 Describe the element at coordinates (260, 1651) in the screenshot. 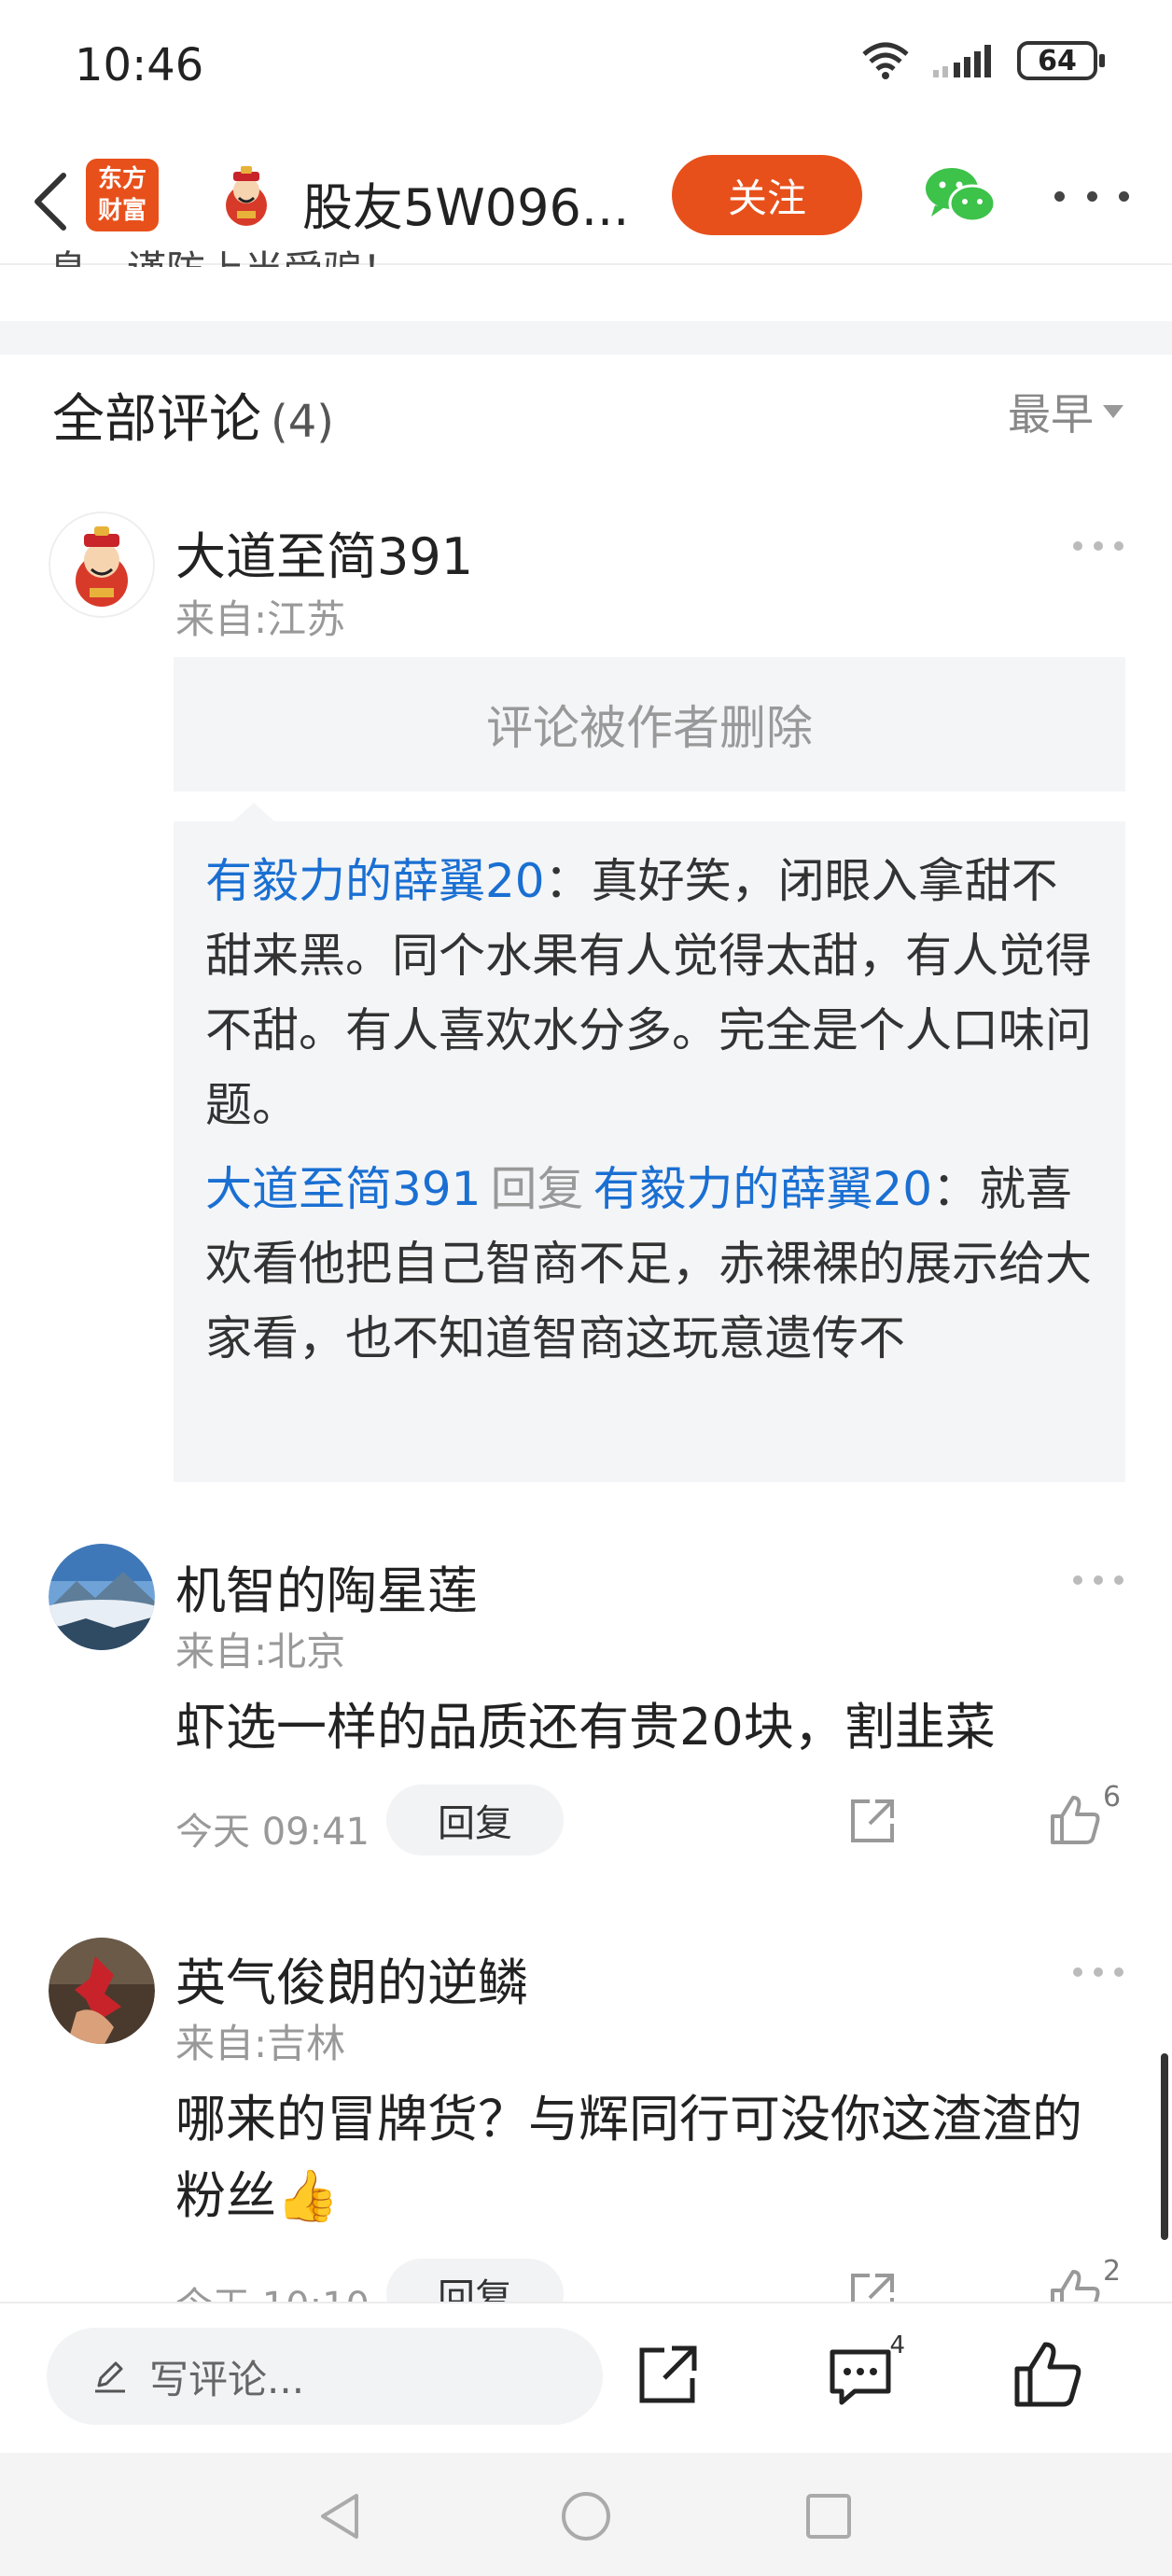

I see `comment-location: 来自:北京` at that location.